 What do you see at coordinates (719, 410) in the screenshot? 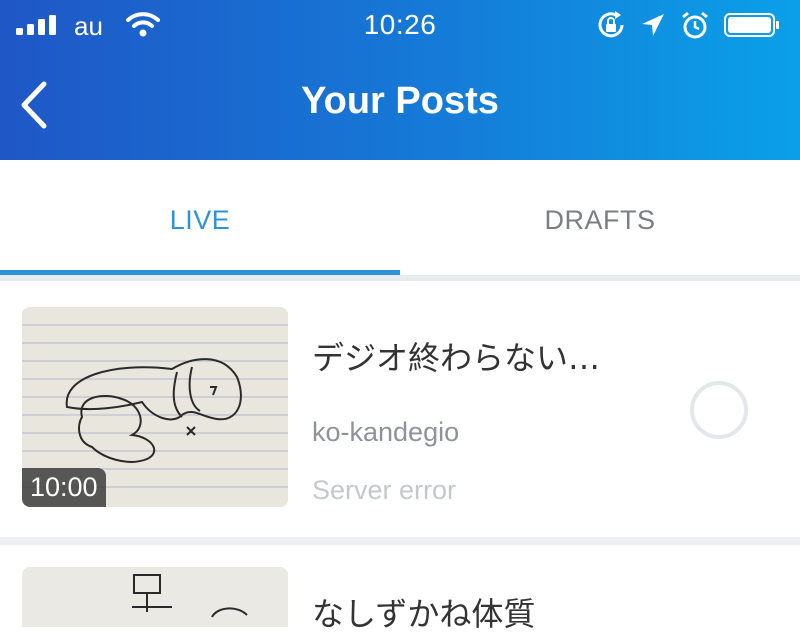
I see `loading-spinner-icon` at bounding box center [719, 410].